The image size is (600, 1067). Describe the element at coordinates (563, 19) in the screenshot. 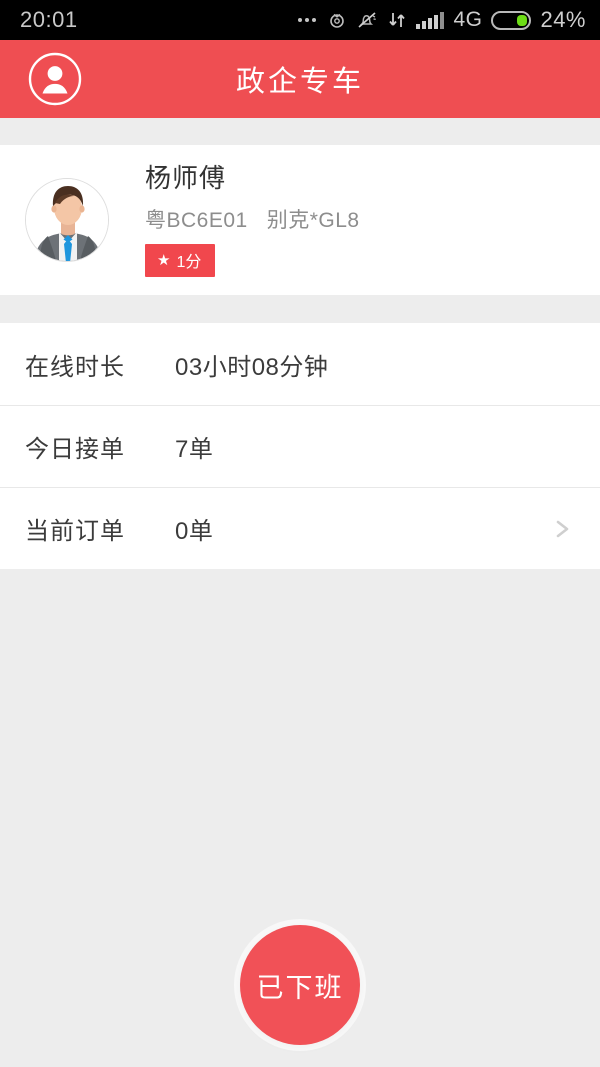

I see `battery-percent-label: 24%` at that location.